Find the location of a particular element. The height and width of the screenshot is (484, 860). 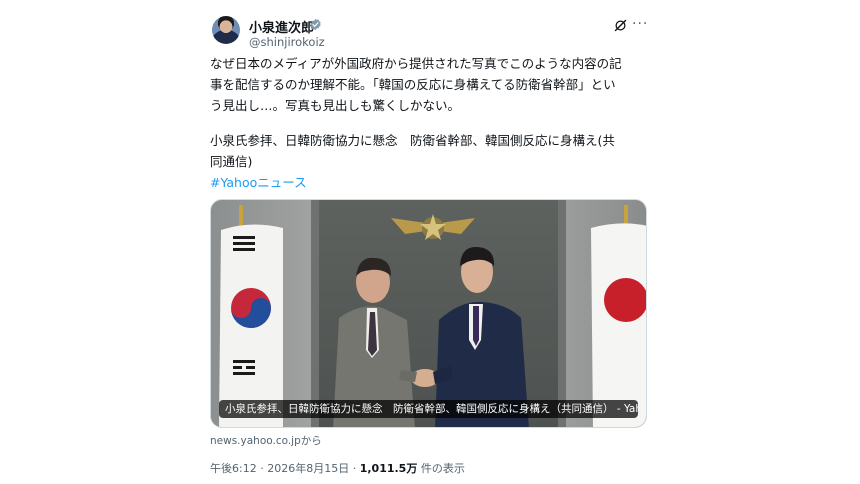

view-label: 件の表示 is located at coordinates (442, 468).